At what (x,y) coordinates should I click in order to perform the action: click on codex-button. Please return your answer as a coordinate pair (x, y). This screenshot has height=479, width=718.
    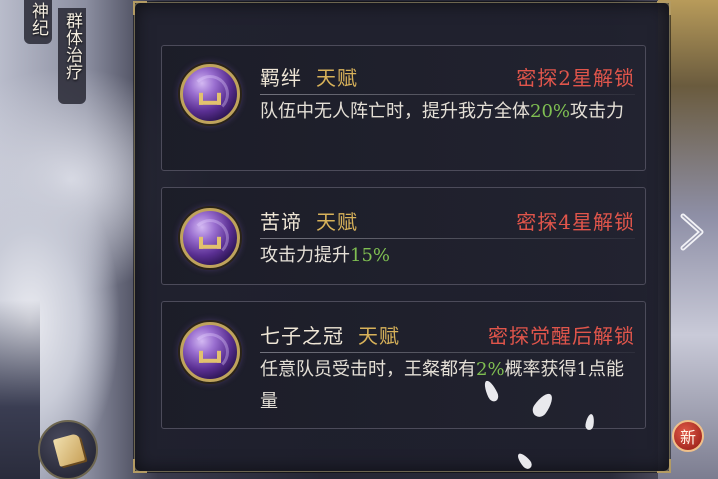
    Looking at the image, I should click on (68, 449).